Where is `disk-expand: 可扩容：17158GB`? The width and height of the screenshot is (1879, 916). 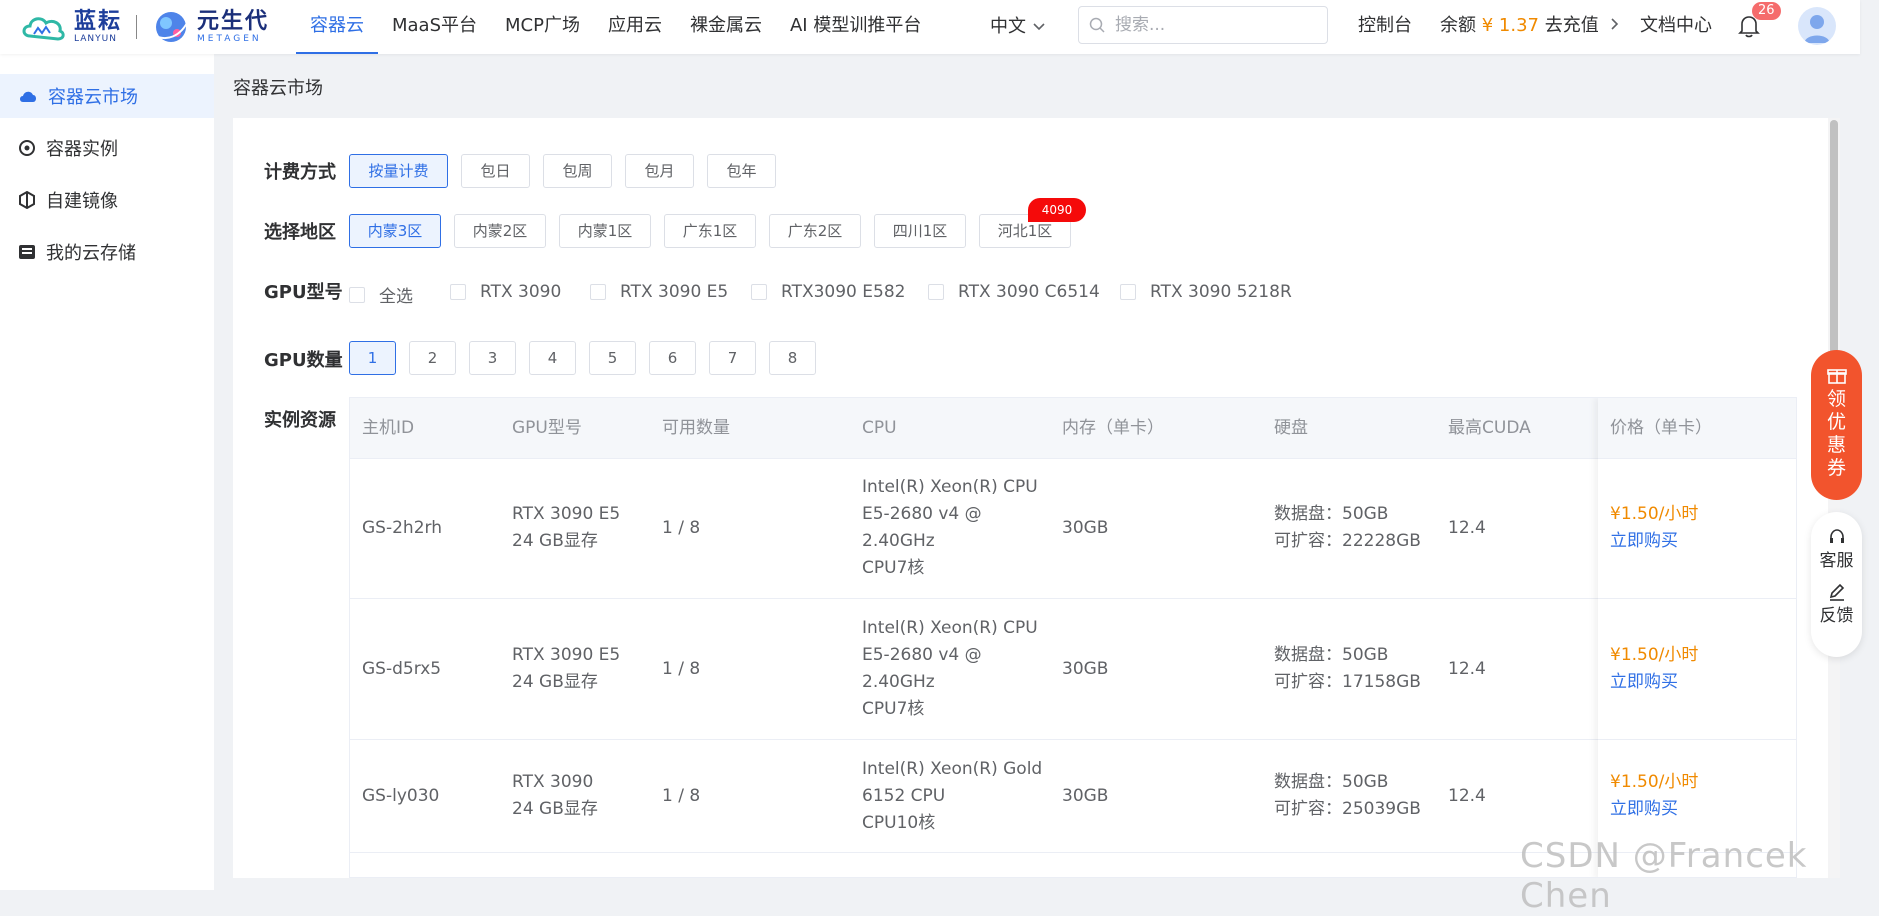
disk-expand: 可扩容：17158GB is located at coordinates (1347, 682).